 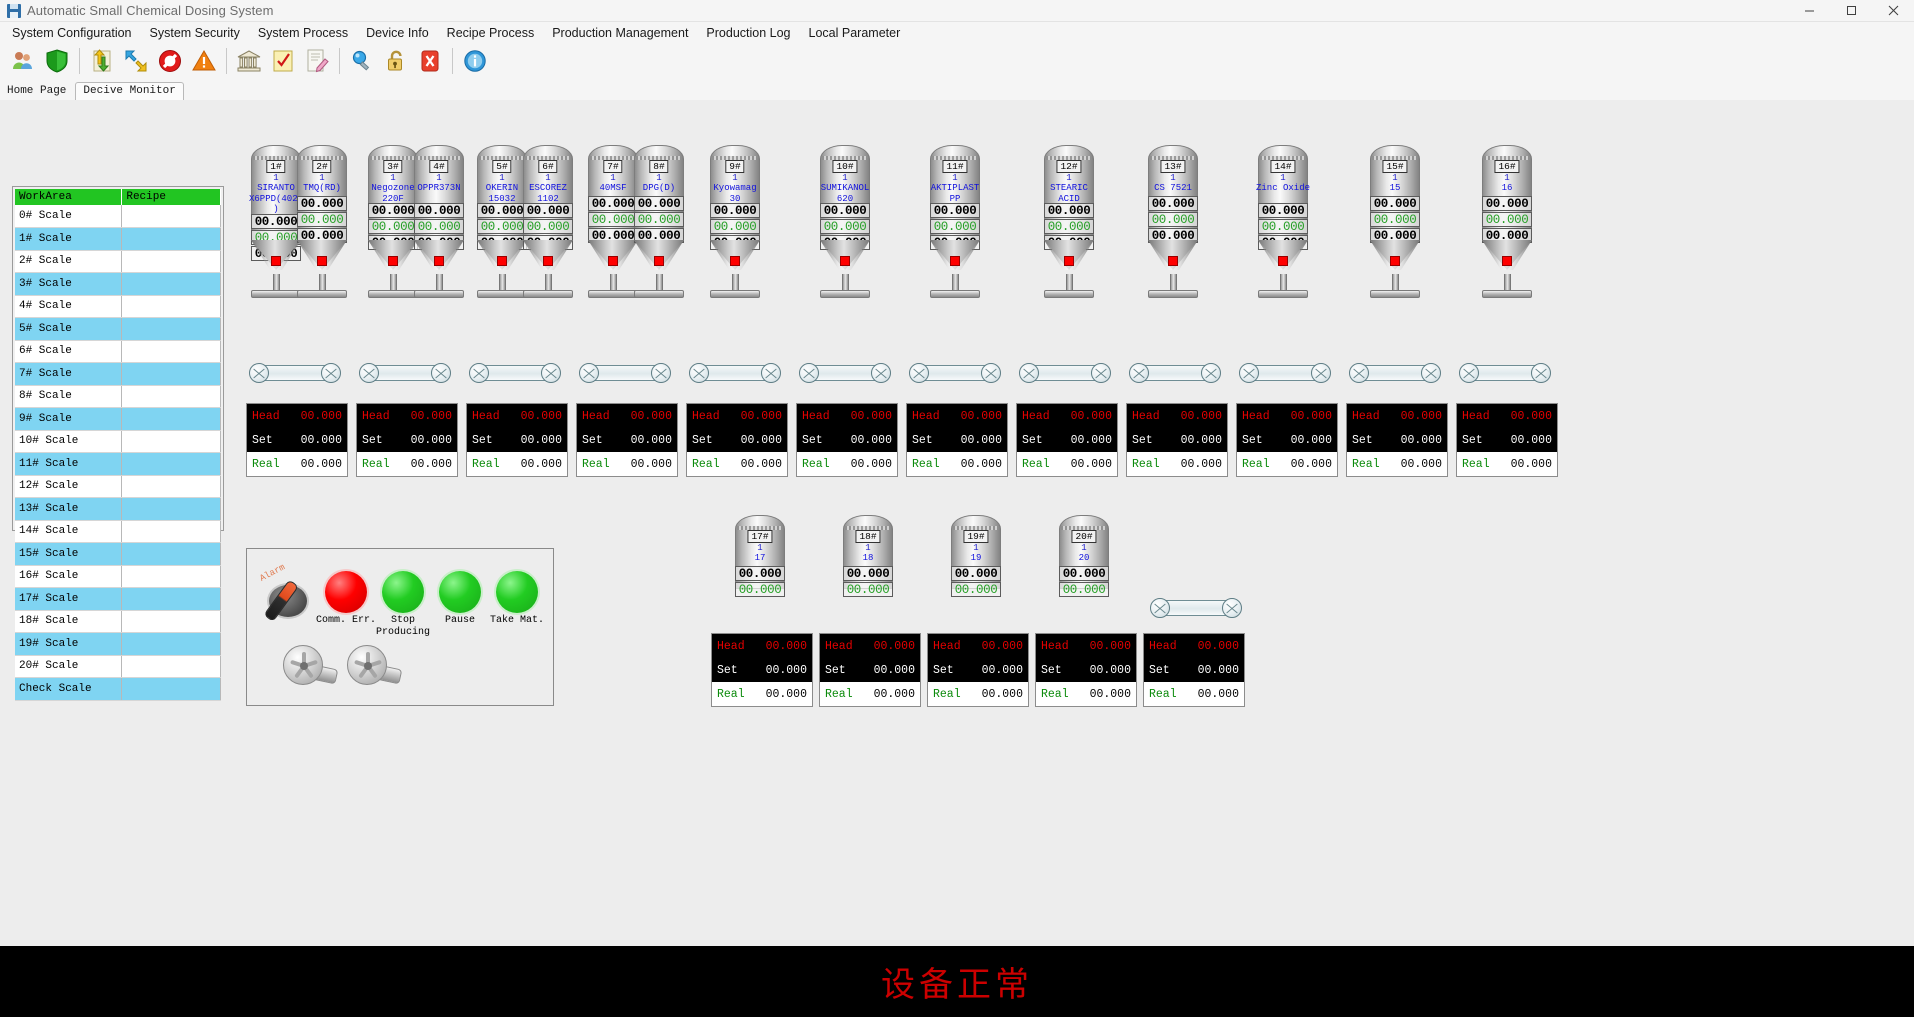 What do you see at coordinates (118, 329) in the screenshot?
I see `table-row: 5# Scale` at bounding box center [118, 329].